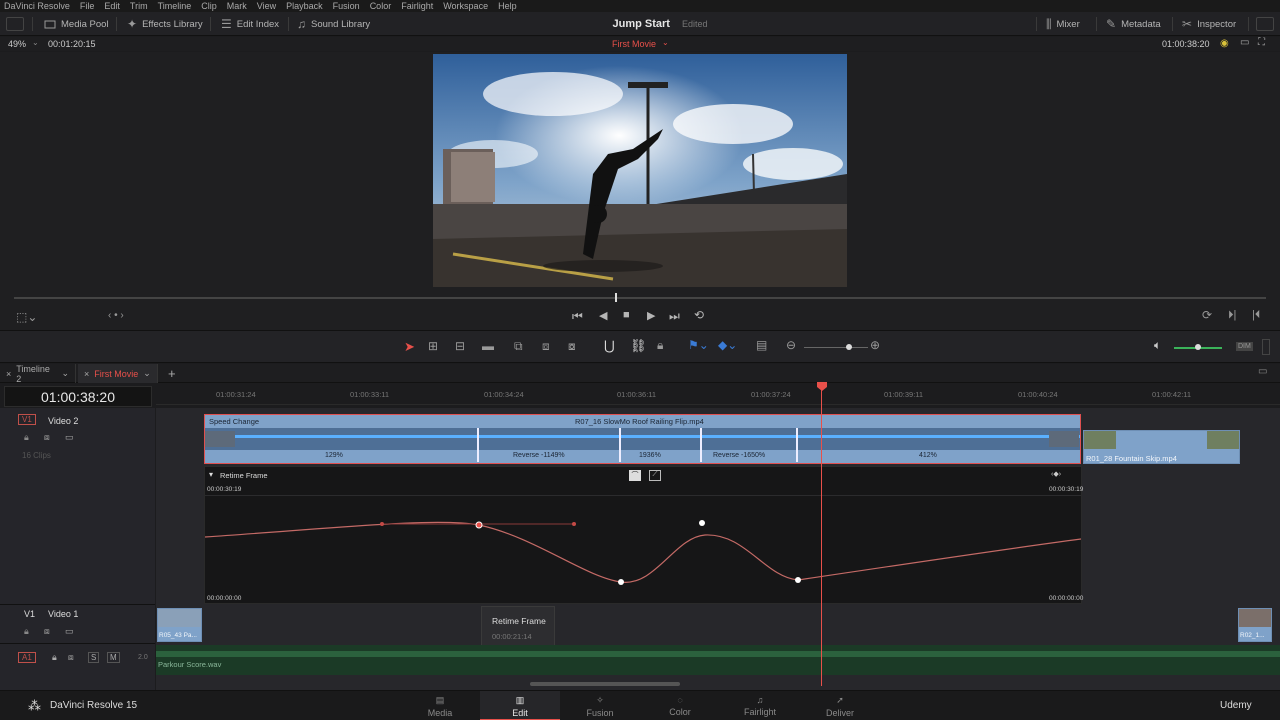 The image size is (1280, 720). What do you see at coordinates (651, 315) in the screenshot?
I see `play-icon: ▶` at bounding box center [651, 315].